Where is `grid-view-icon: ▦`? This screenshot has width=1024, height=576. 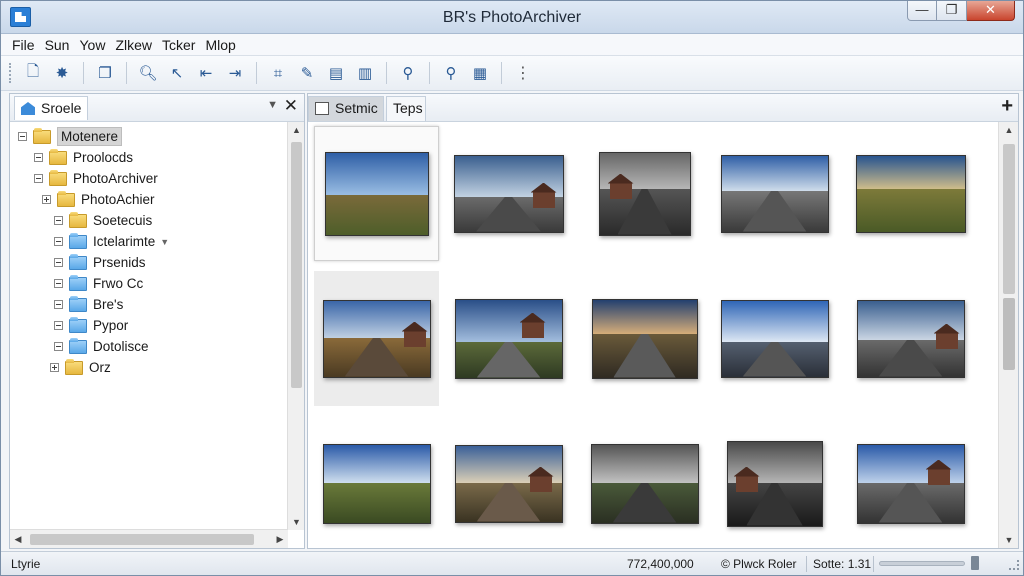
grid-view-icon: ▦ is located at coordinates (480, 73).